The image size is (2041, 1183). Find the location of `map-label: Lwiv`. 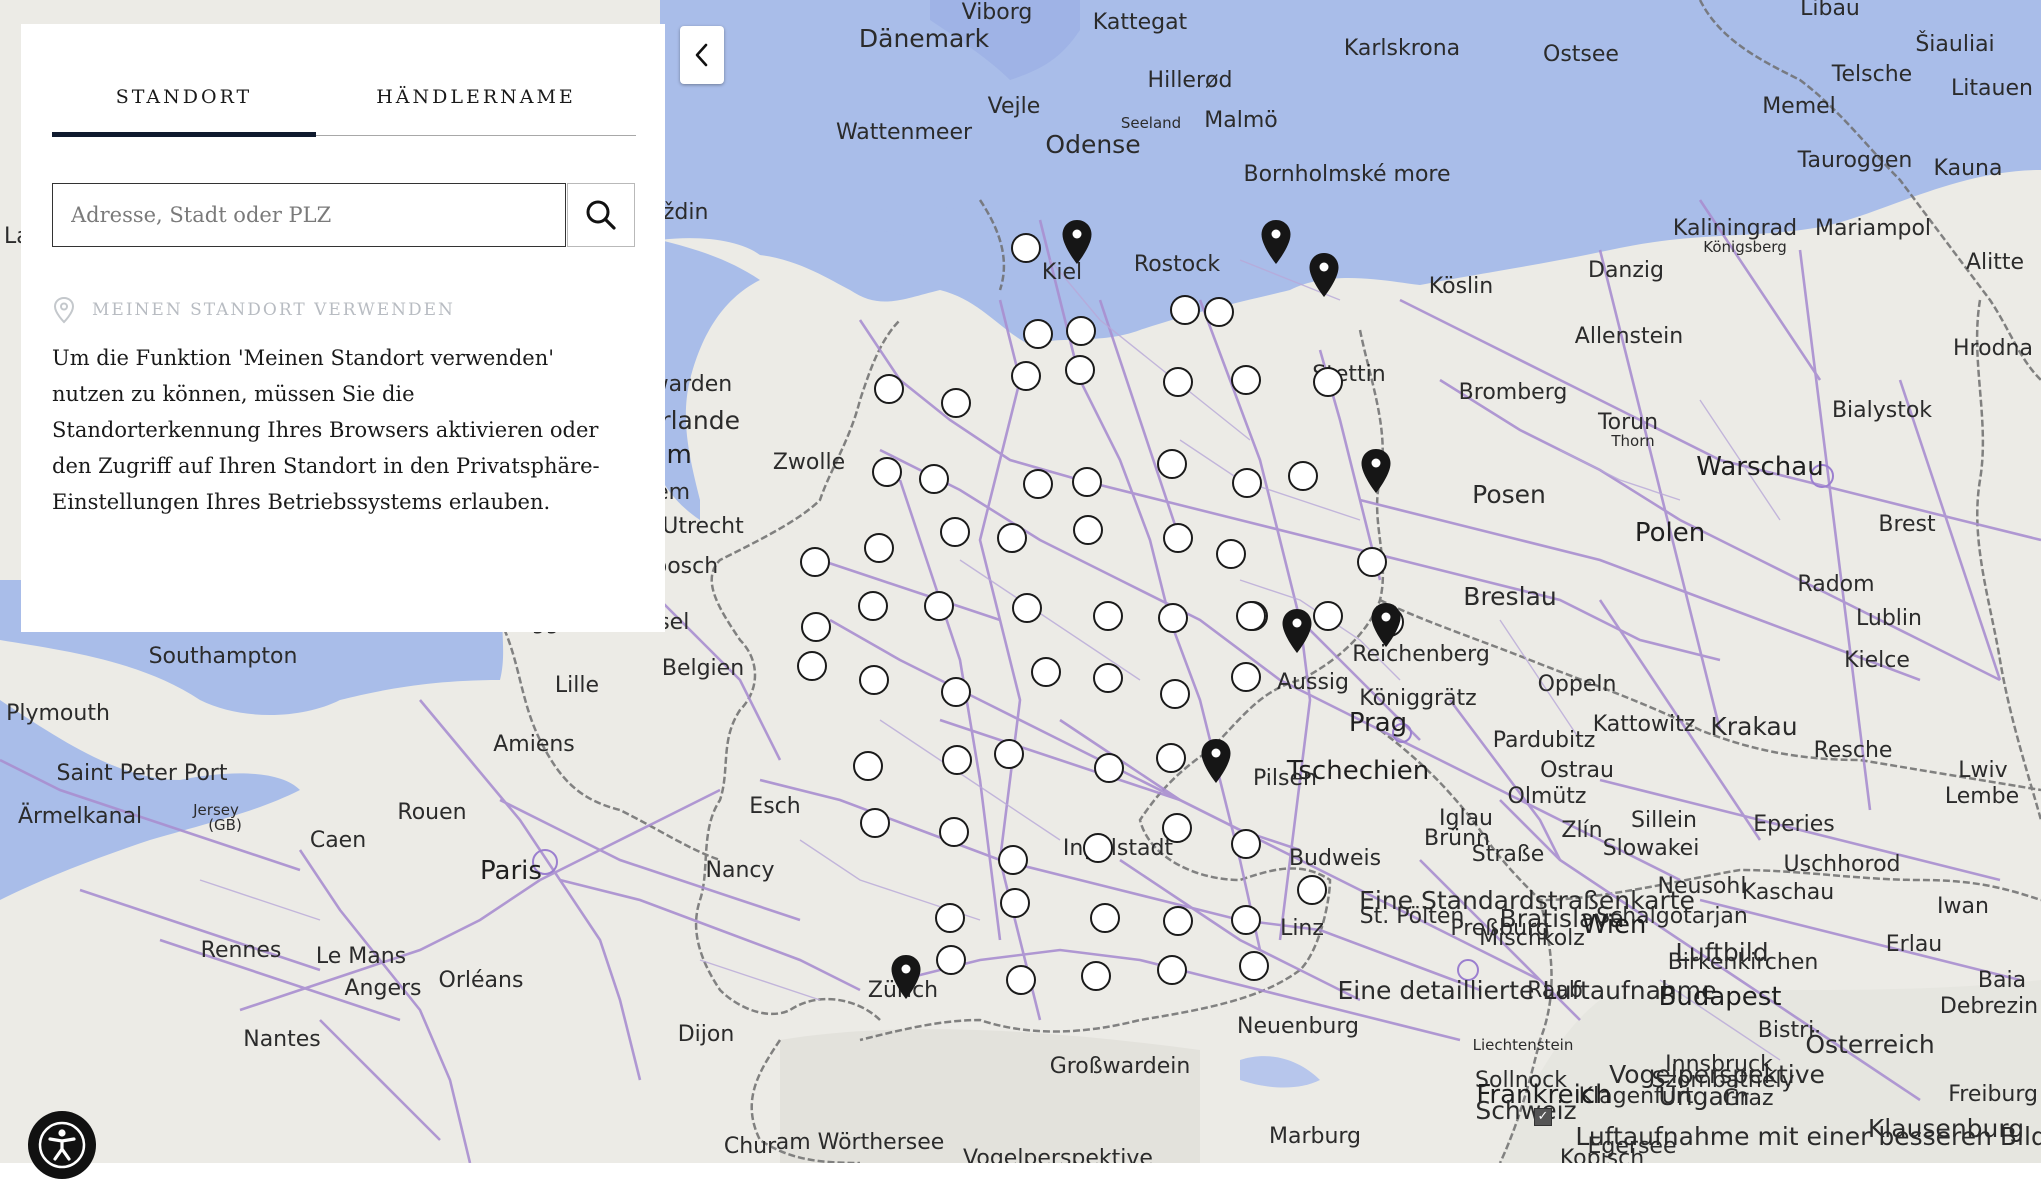

map-label: Lwiv is located at coordinates (1983, 770).